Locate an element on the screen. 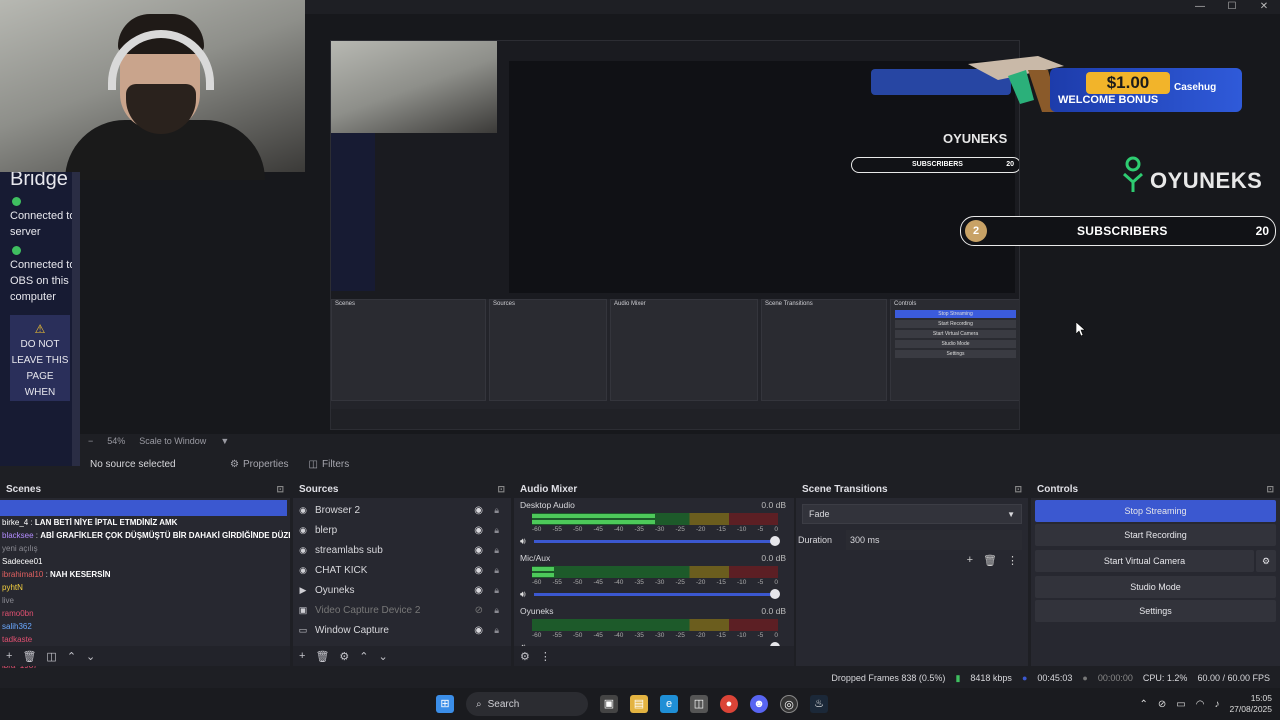 The image size is (1280, 720). tick-label: -60 is located at coordinates (537, 582).